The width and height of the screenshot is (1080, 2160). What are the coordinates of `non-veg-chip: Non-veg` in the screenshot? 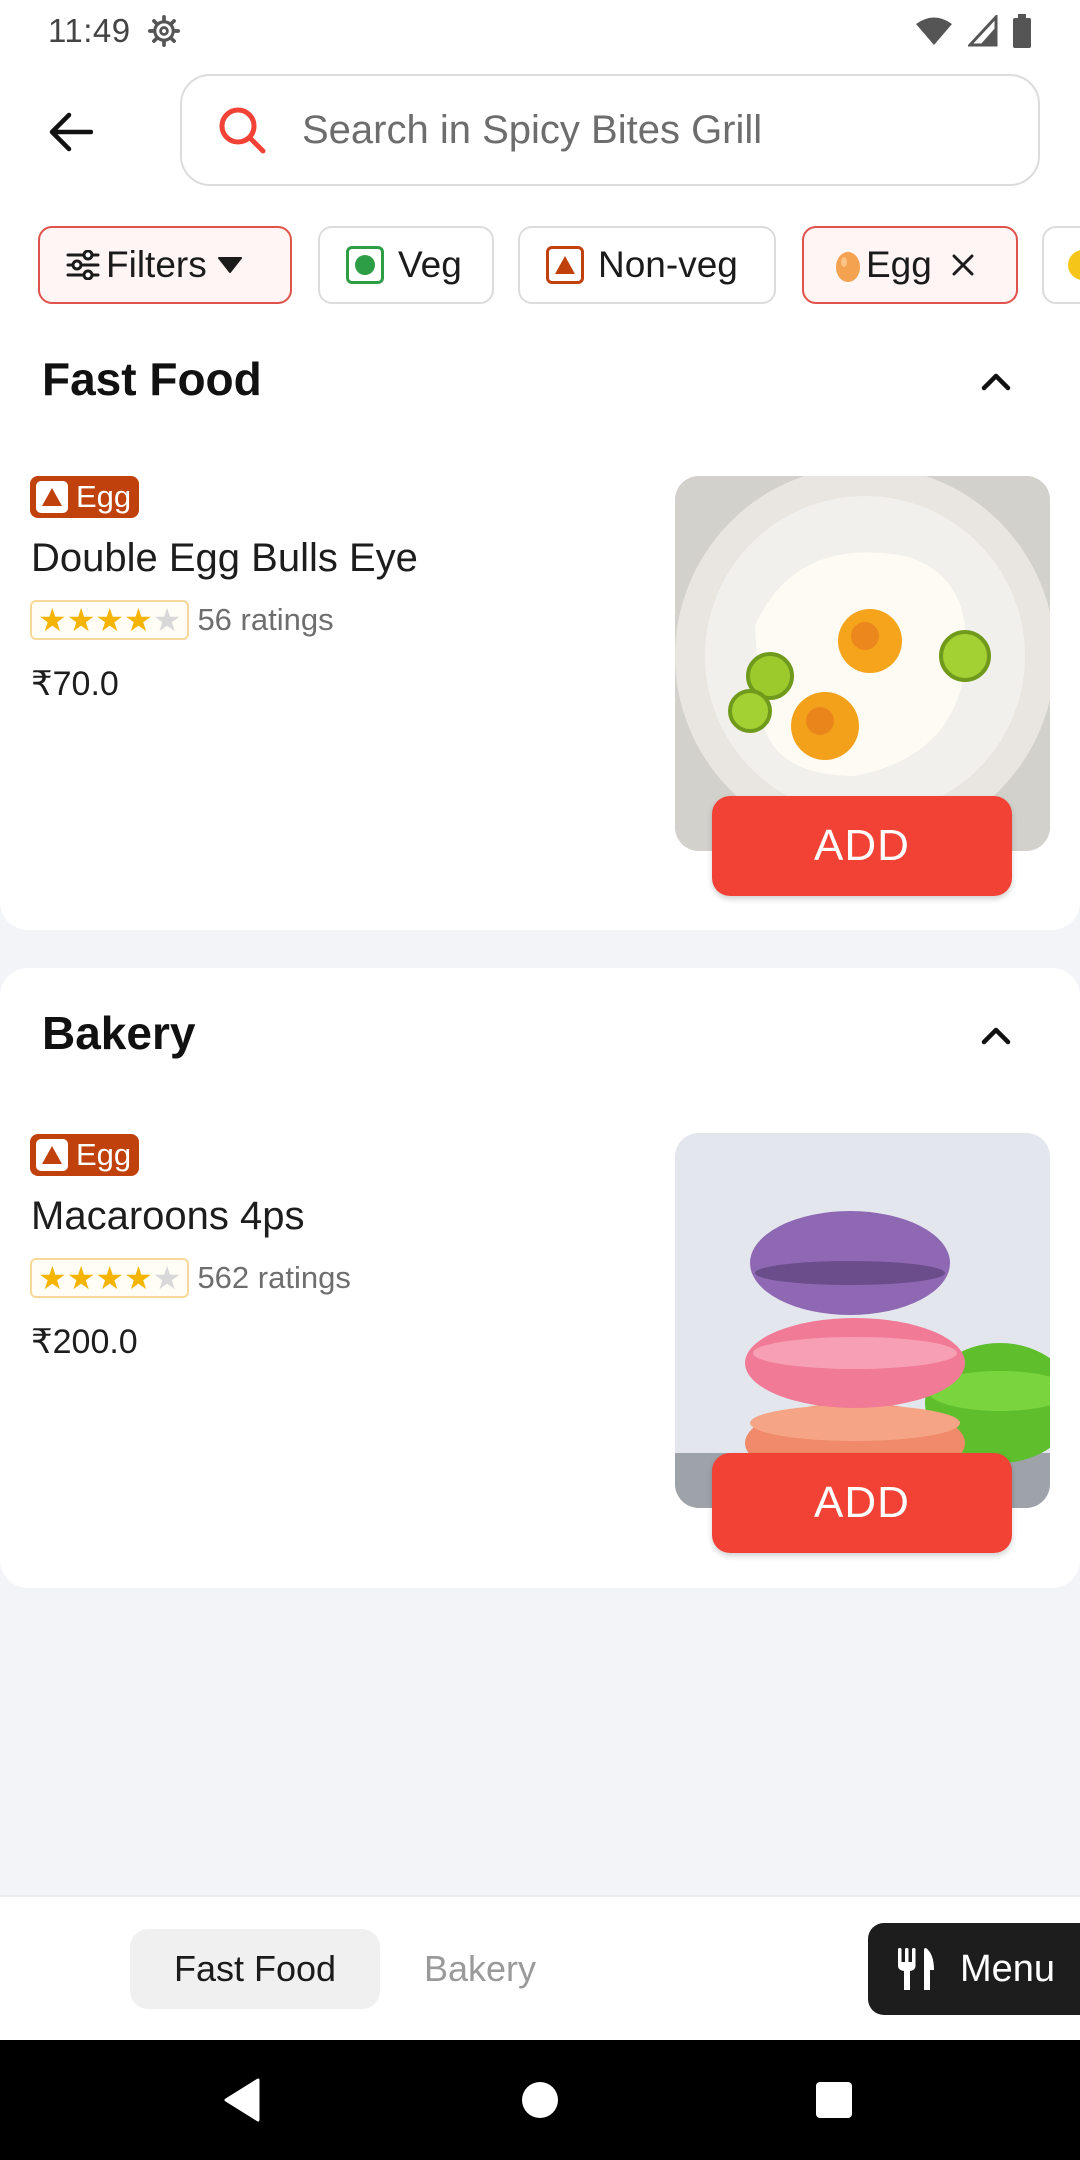 It's located at (647, 265).